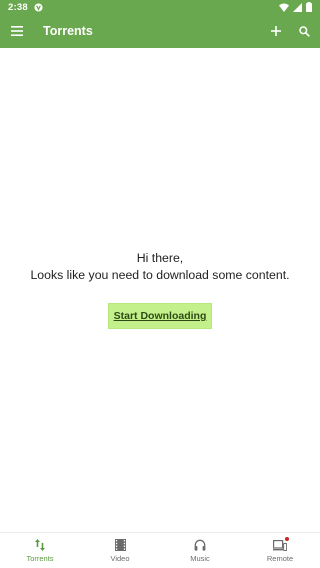 The image size is (320, 568). What do you see at coordinates (200, 558) in the screenshot?
I see `nav-label-music: Music` at bounding box center [200, 558].